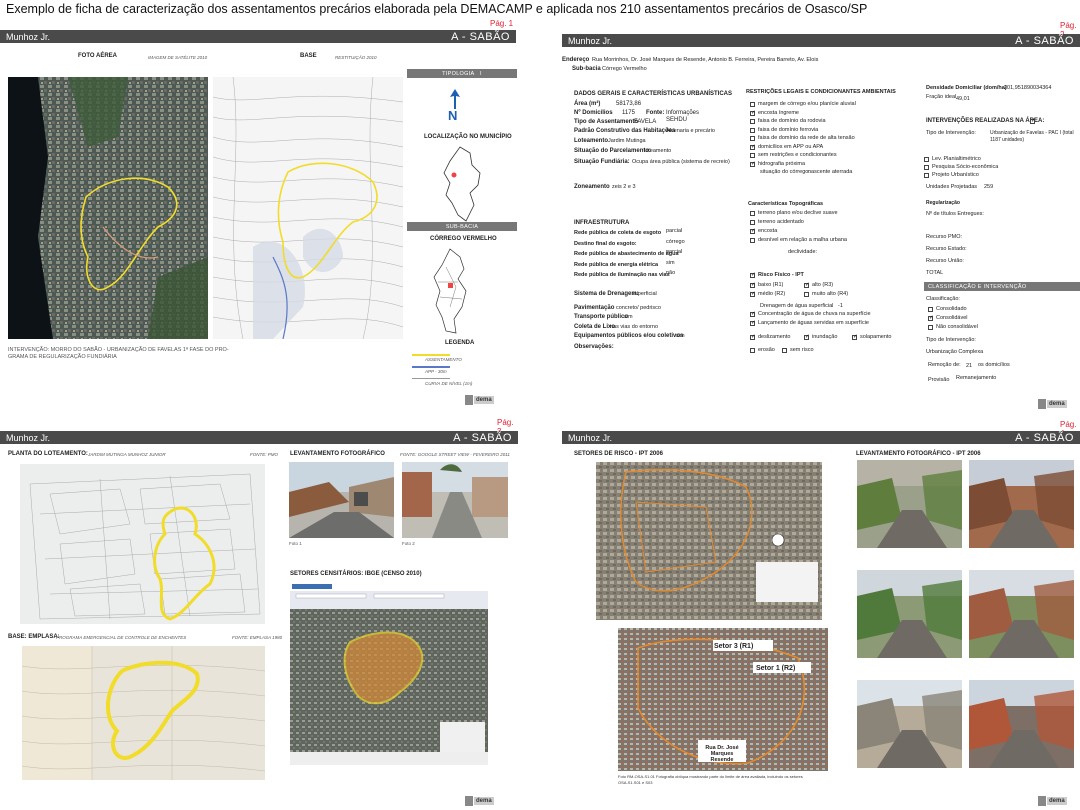  I want to click on setor3-label: Setor 3 (R1), so click(734, 646).